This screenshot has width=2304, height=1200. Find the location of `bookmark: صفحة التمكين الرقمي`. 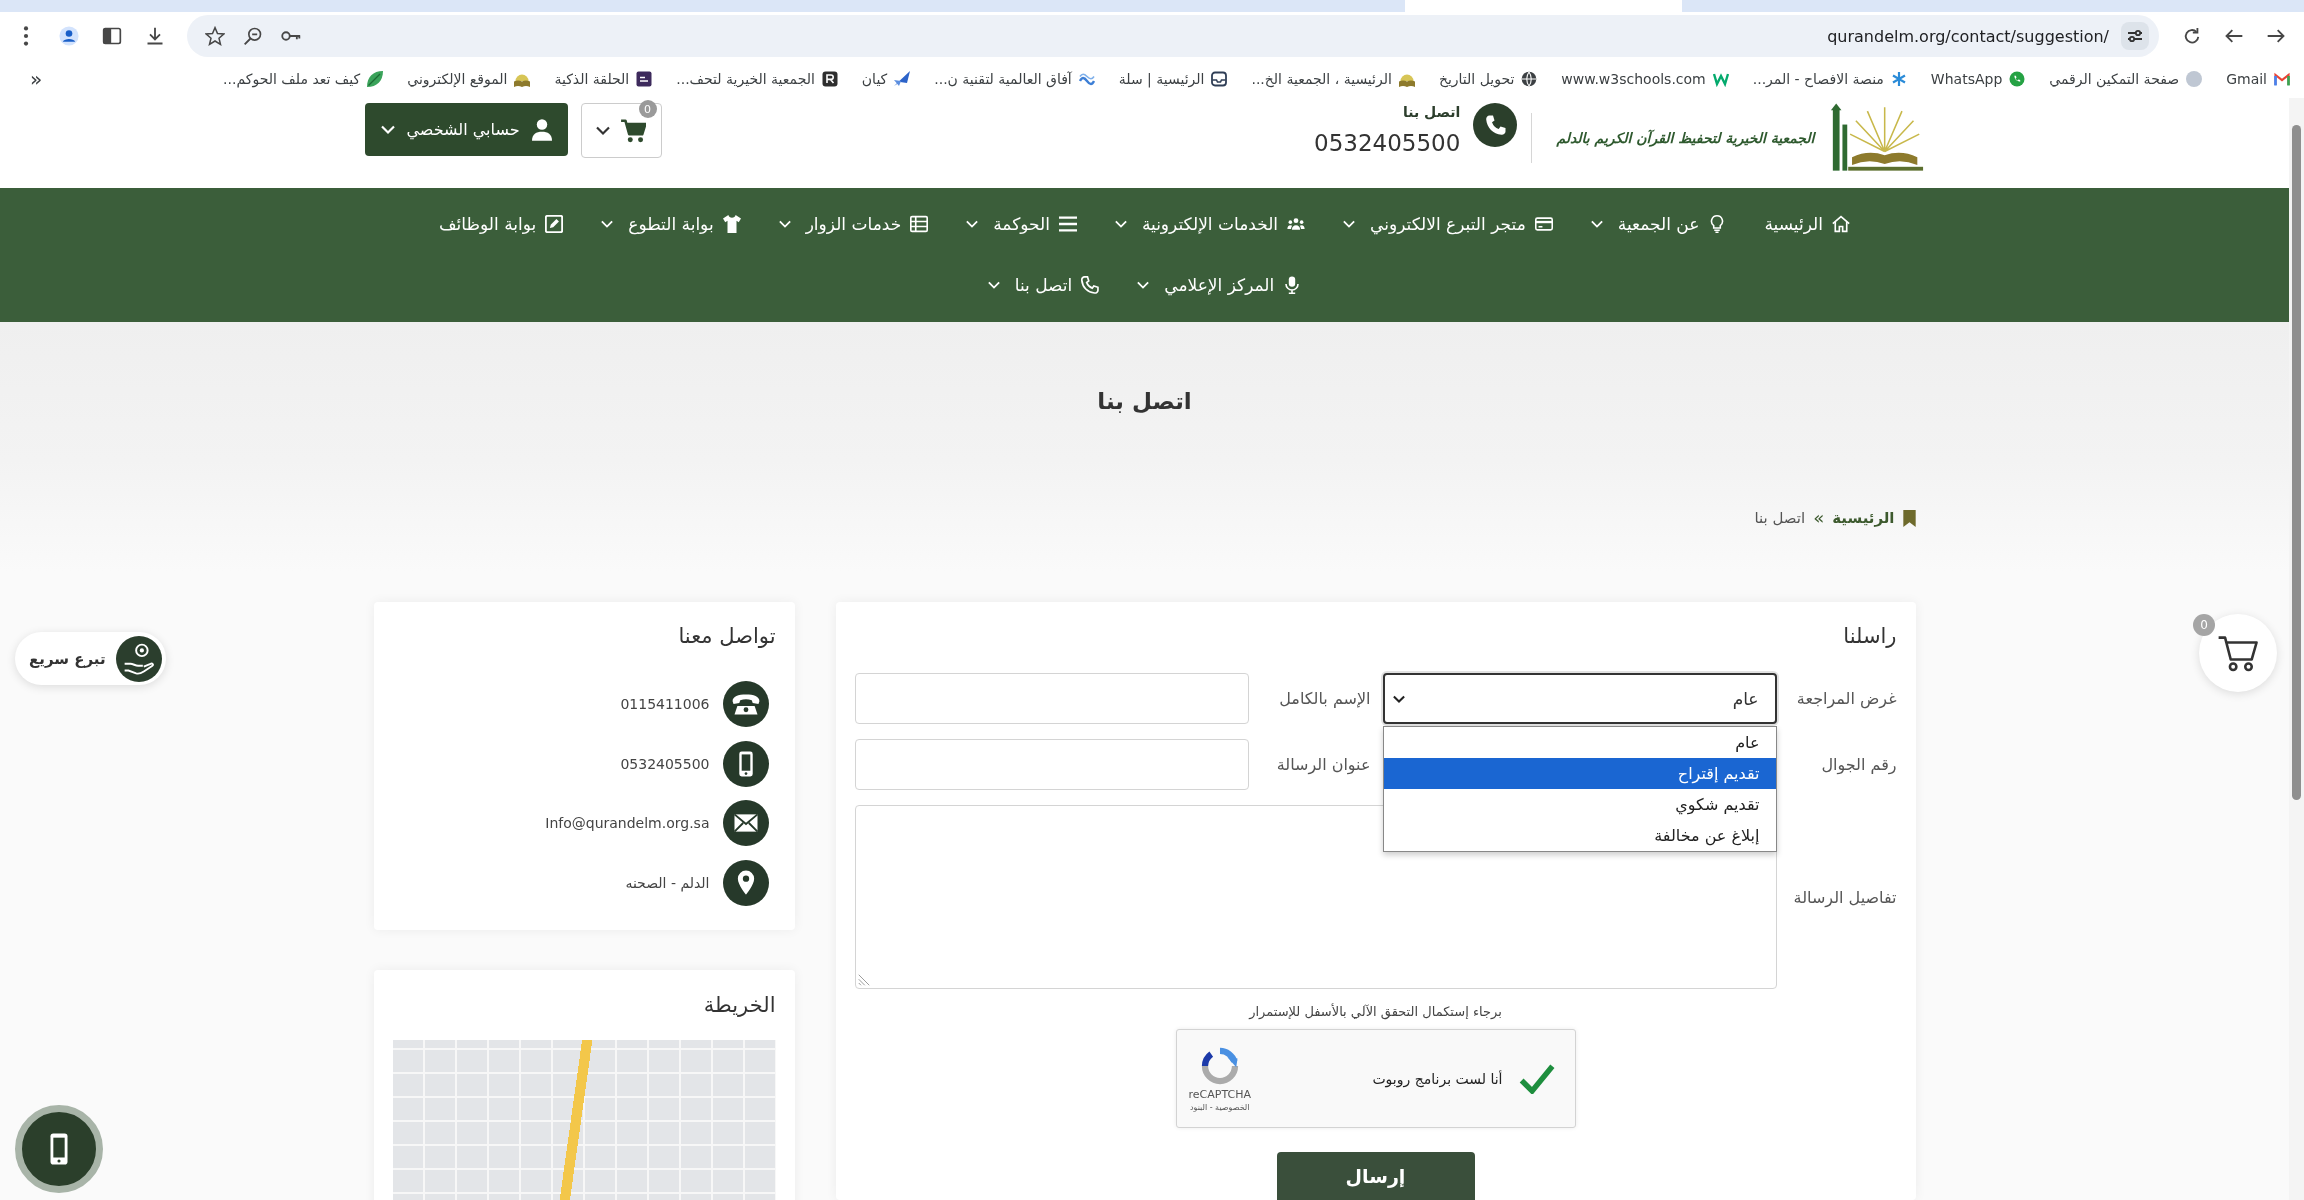

bookmark: صفحة التمكين الرقمي is located at coordinates (2126, 79).